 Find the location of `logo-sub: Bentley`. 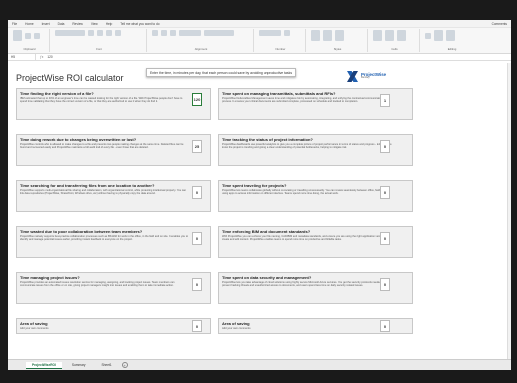

logo-sub: Bentley is located at coordinates (365, 78).